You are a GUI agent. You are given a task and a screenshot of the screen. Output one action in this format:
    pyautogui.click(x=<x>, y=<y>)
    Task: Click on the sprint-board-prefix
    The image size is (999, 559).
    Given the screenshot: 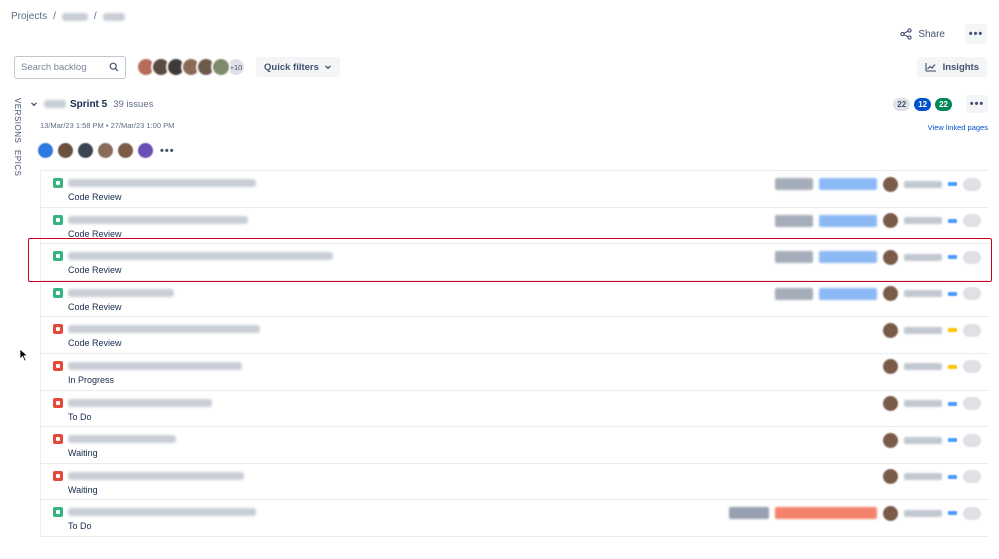 What is the action you would take?
    pyautogui.click(x=55, y=104)
    